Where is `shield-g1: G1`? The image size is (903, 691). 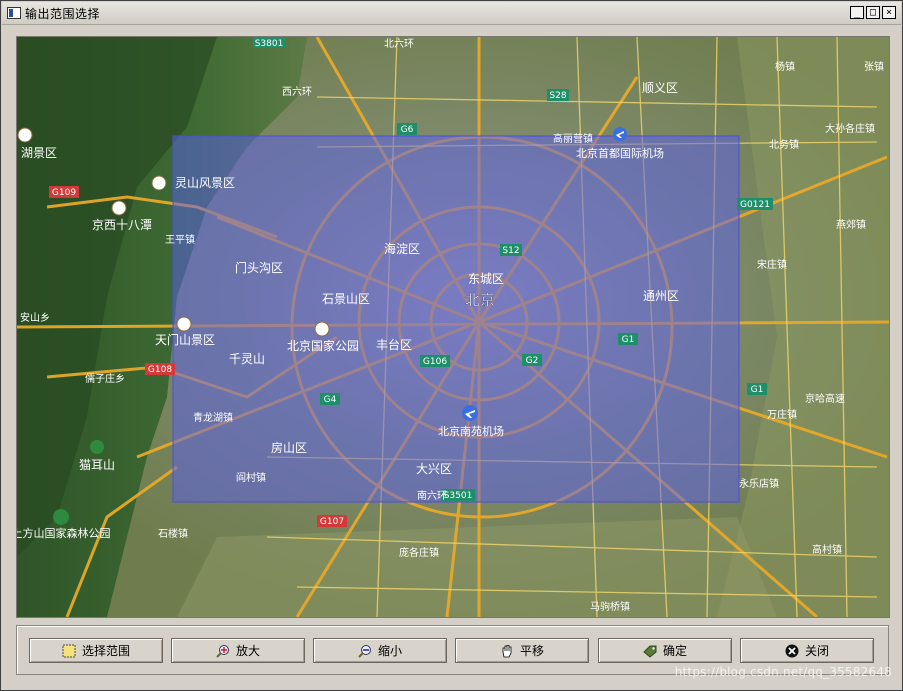
shield-g1: G1 is located at coordinates (628, 340).